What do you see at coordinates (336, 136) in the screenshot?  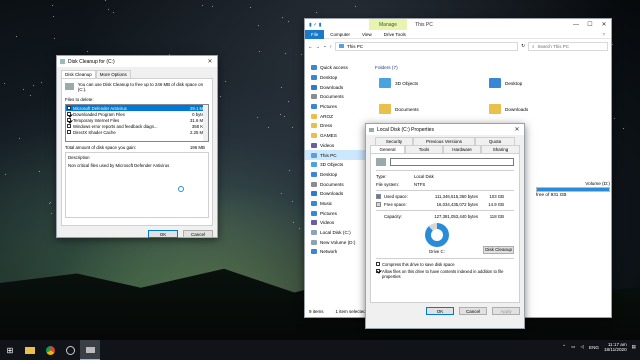 I see `nav-item: GAMES` at bounding box center [336, 136].